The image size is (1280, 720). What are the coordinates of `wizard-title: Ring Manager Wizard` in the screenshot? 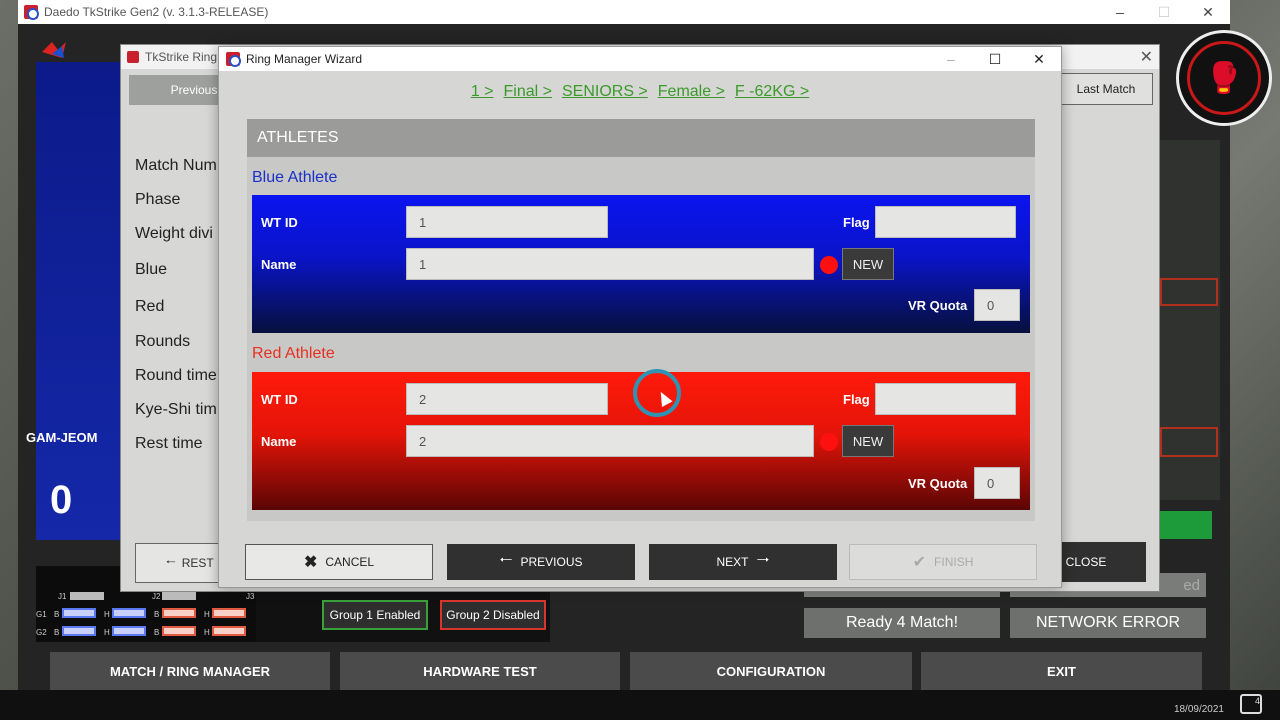 It's located at (304, 59).